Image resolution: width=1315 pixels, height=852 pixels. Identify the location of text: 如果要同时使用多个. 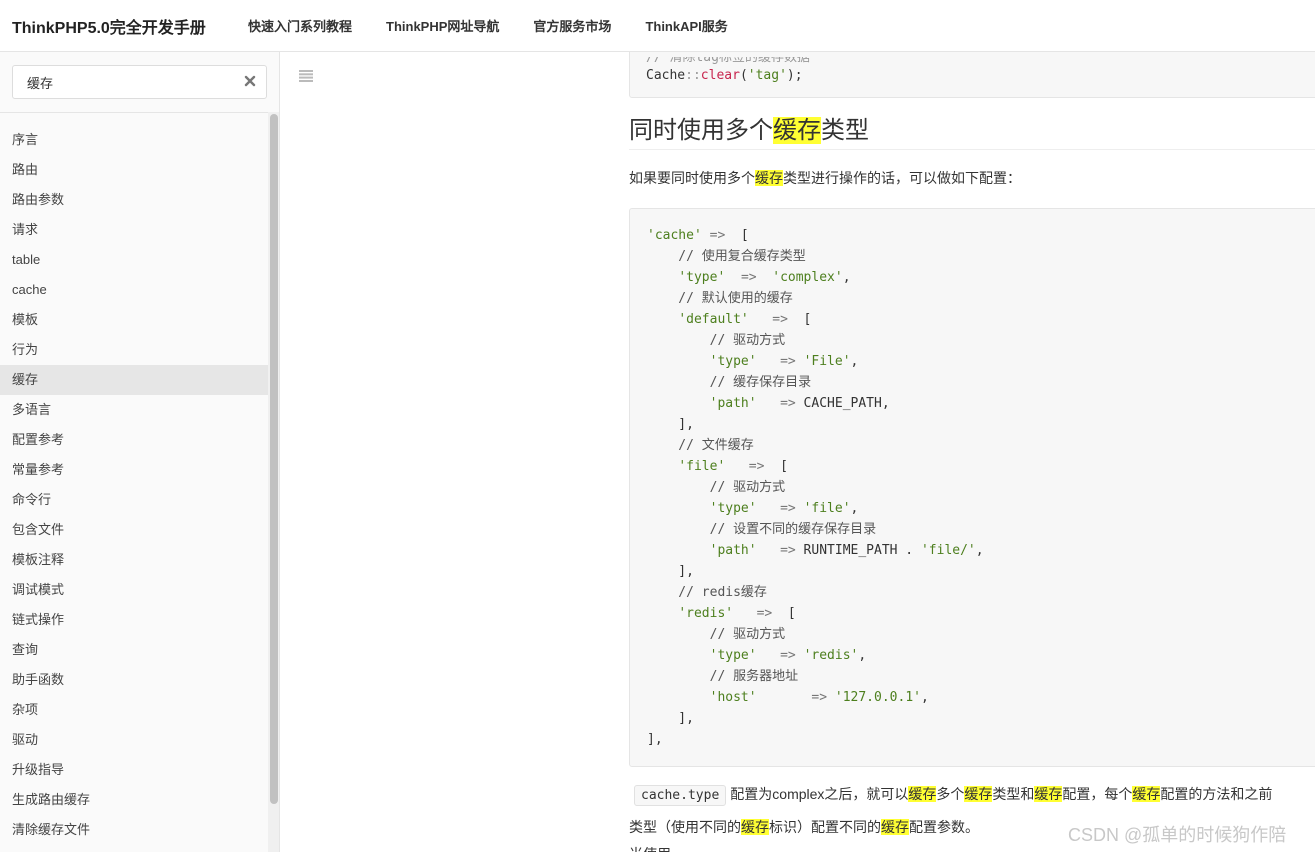
(692, 178).